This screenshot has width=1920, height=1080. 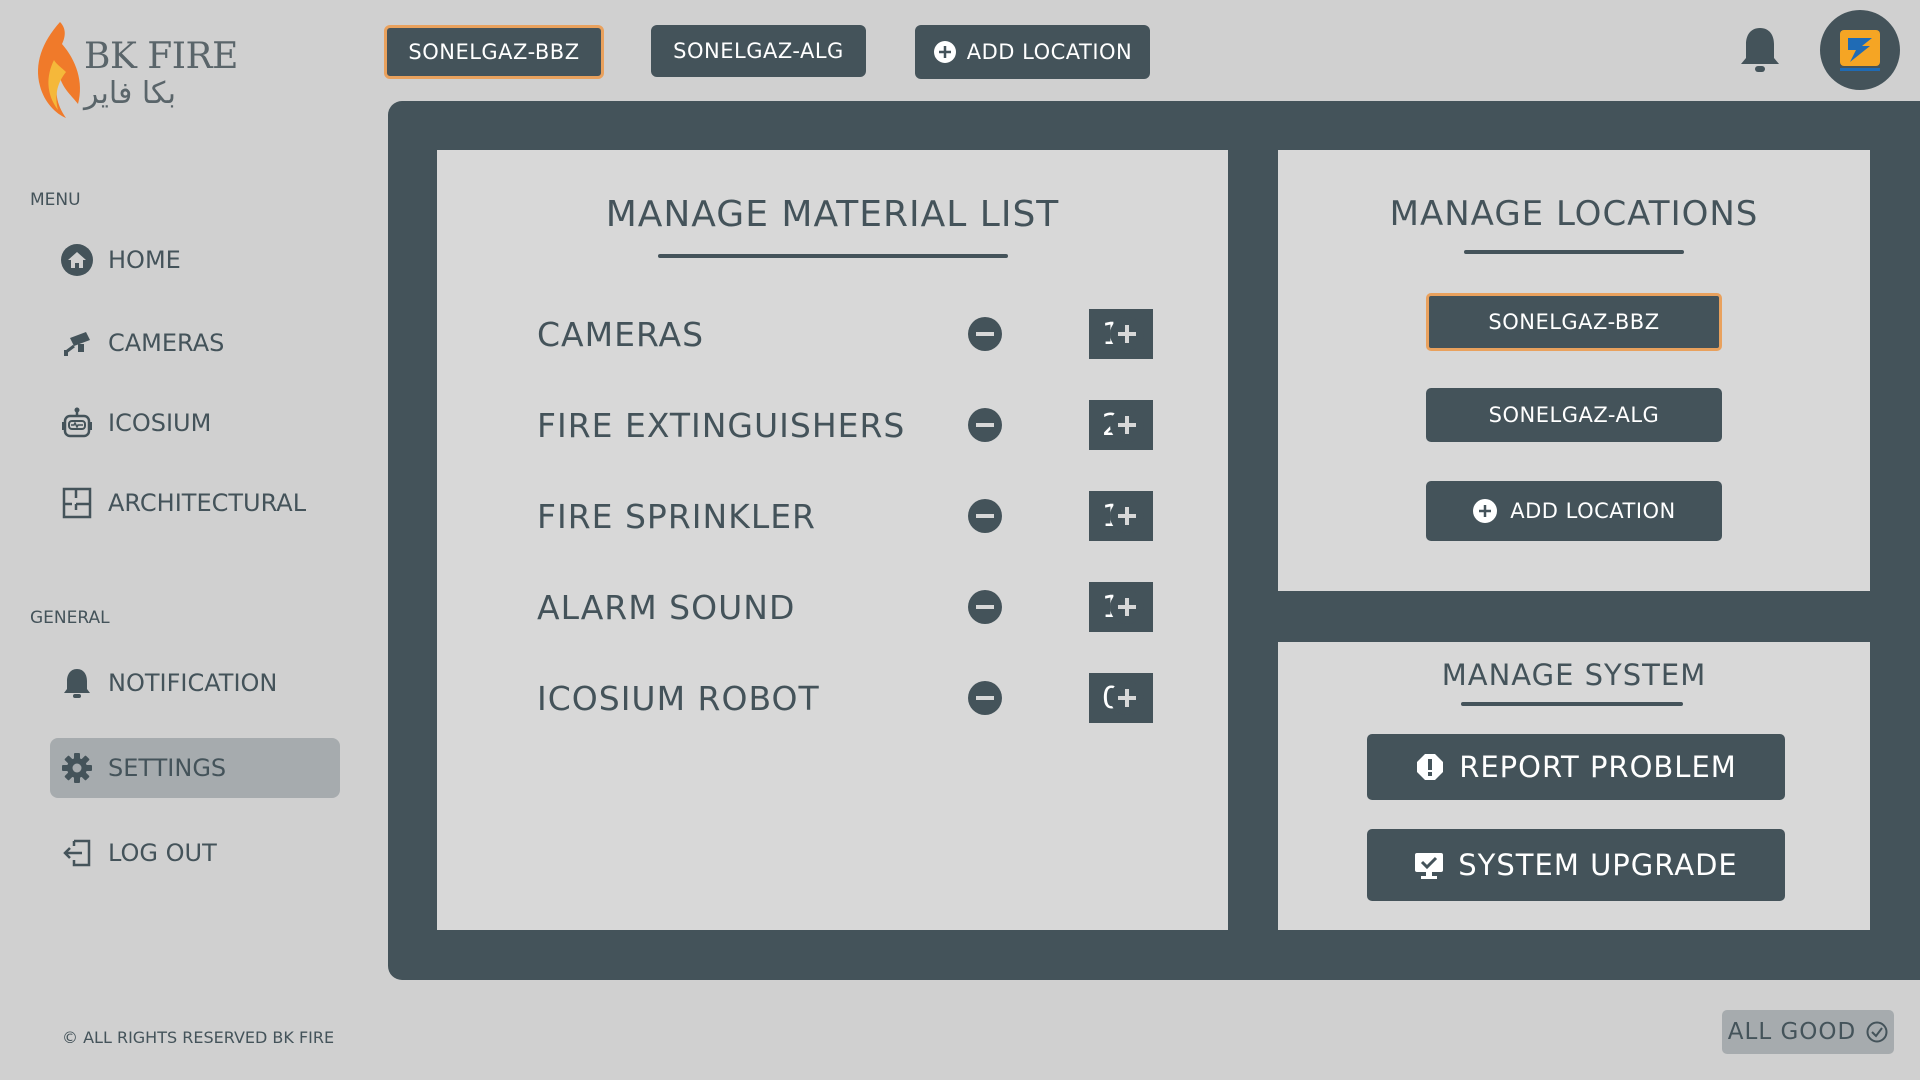 I want to click on nav-notification: NOTIFICATION, so click(x=195, y=683).